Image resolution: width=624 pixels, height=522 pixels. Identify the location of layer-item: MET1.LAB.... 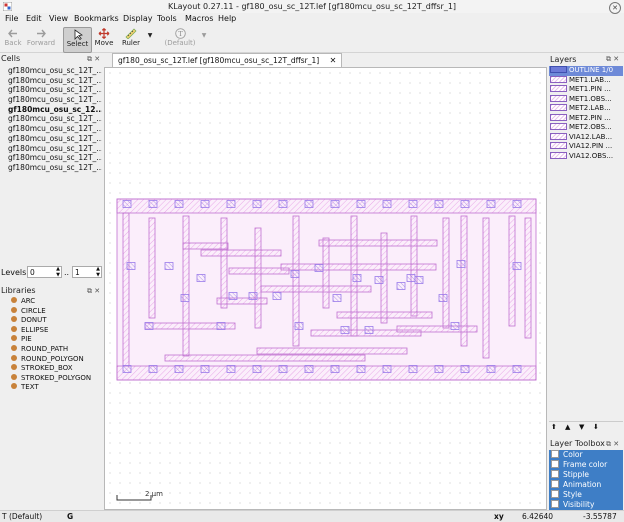
(586, 80).